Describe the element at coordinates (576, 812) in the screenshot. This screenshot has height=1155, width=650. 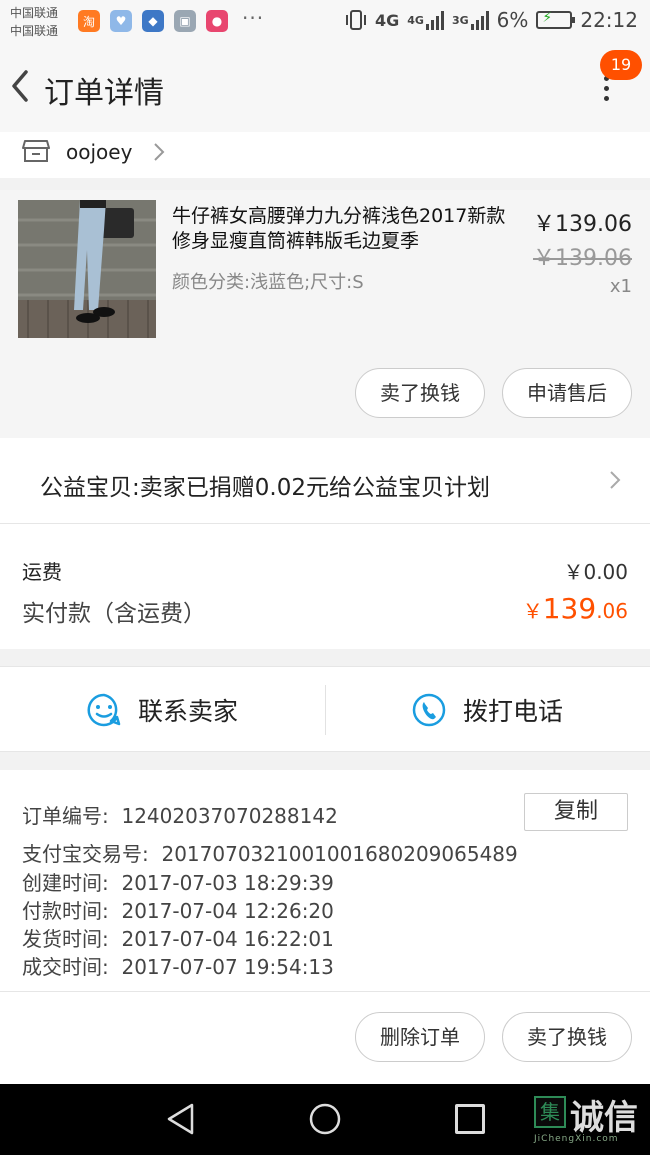
I see `copy-order-number-button: 复制` at that location.